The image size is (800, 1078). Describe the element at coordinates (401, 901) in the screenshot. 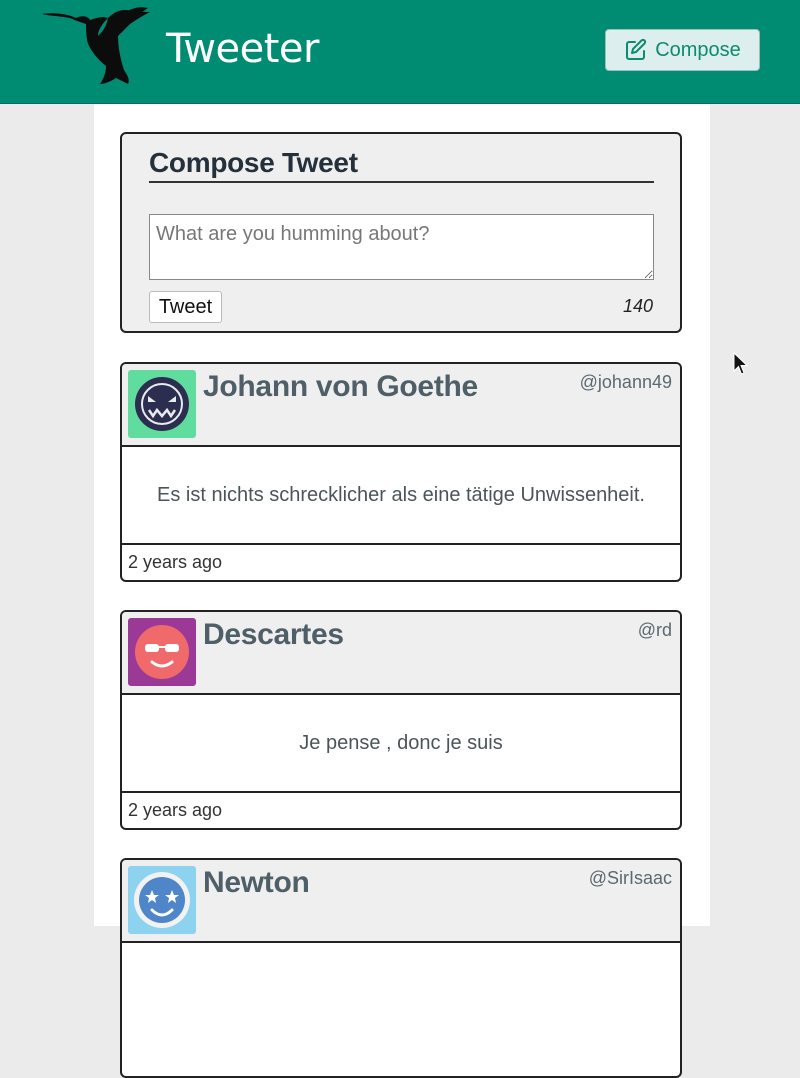

I see `tweet-header: Newton @SirIsaac` at that location.